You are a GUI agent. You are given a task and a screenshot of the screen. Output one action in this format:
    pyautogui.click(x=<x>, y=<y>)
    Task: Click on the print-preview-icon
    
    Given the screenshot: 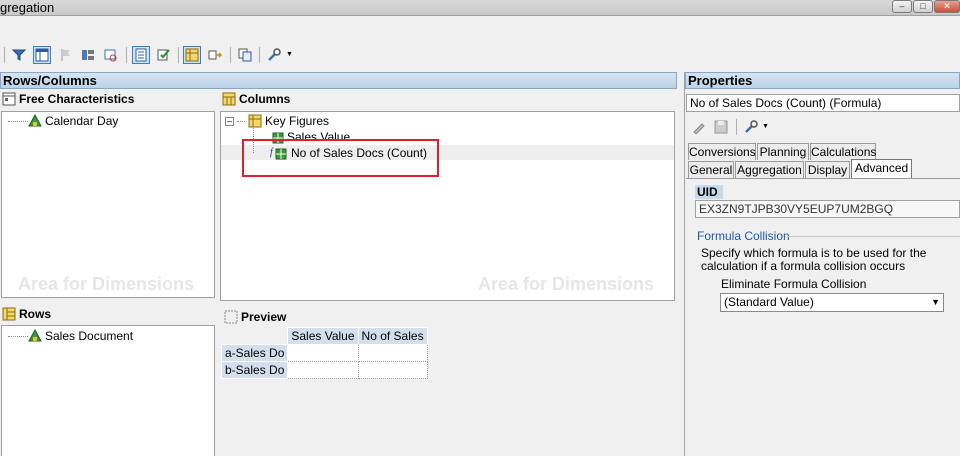 What is the action you would take?
    pyautogui.click(x=110, y=55)
    